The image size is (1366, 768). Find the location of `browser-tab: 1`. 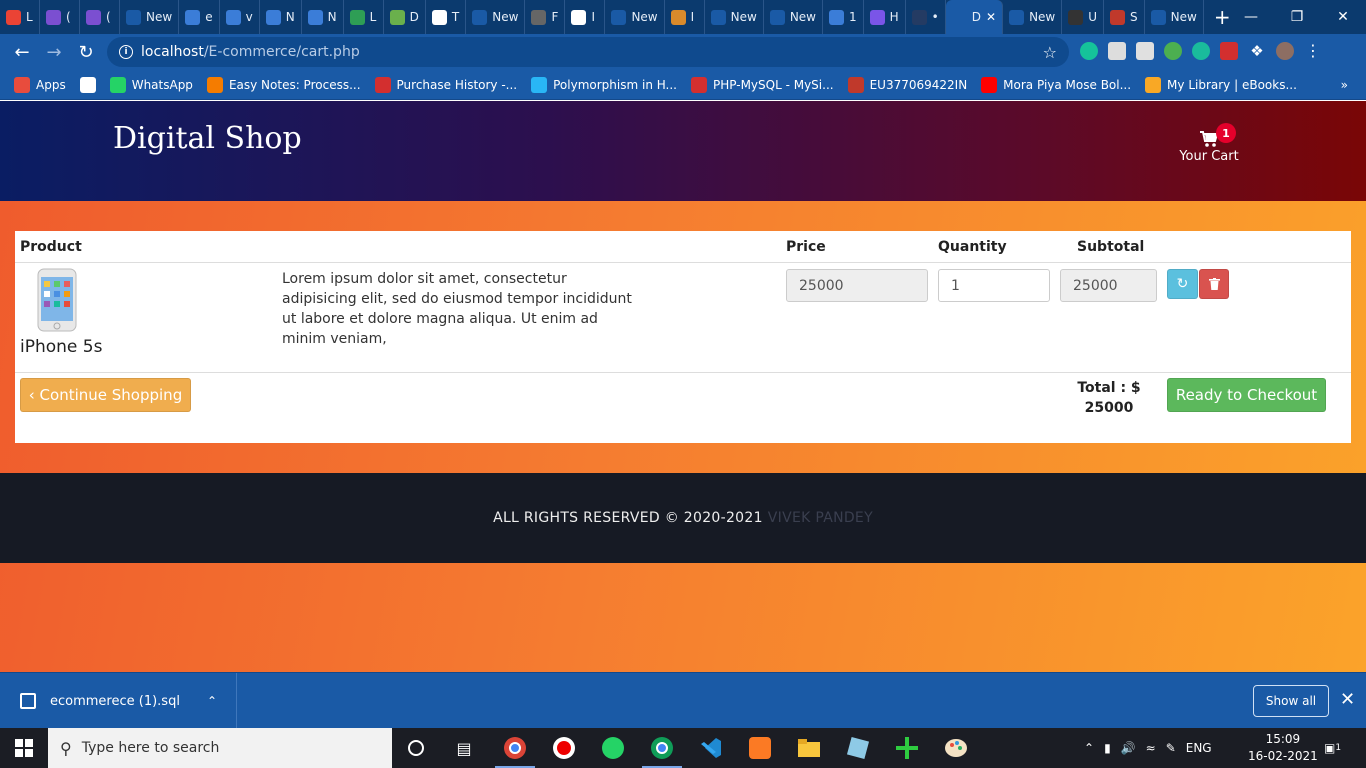

browser-tab: 1 is located at coordinates (843, 17).